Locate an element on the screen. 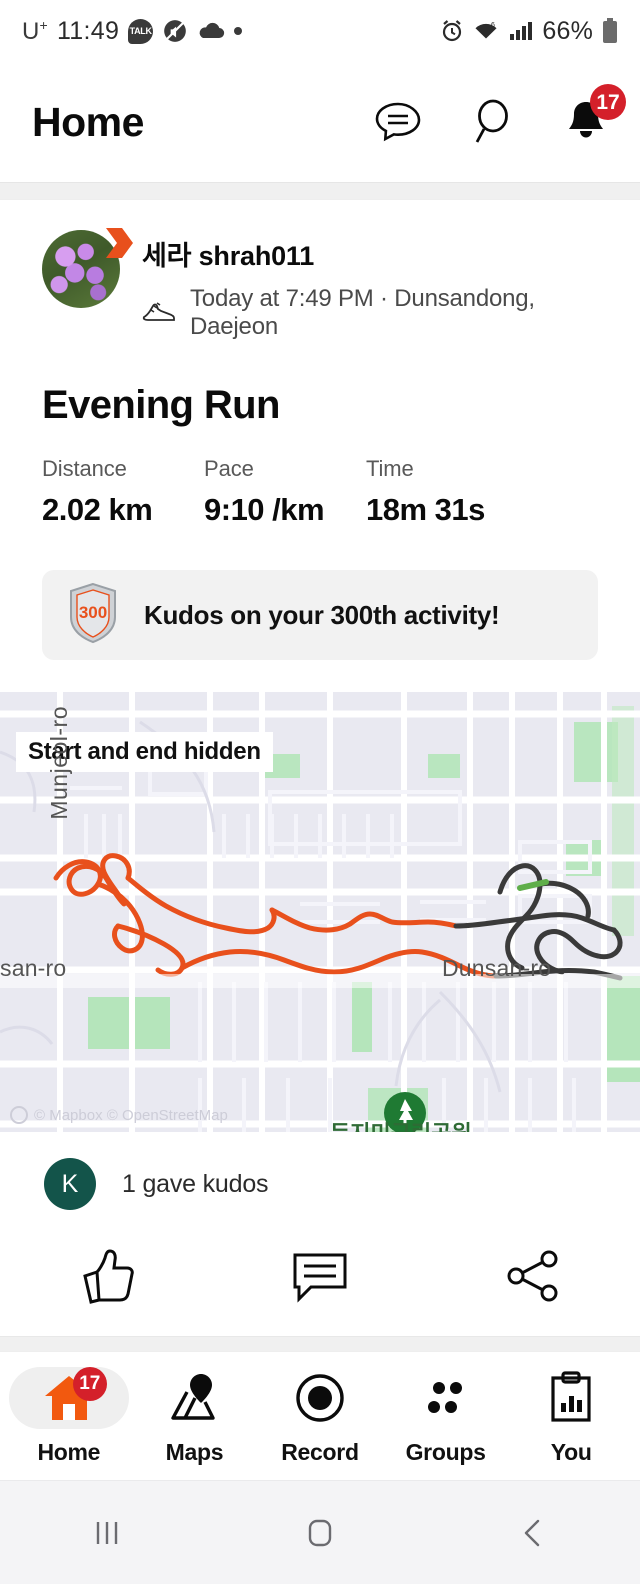 This screenshot has height=1584, width=640. signal-icon is located at coordinates (521, 31).